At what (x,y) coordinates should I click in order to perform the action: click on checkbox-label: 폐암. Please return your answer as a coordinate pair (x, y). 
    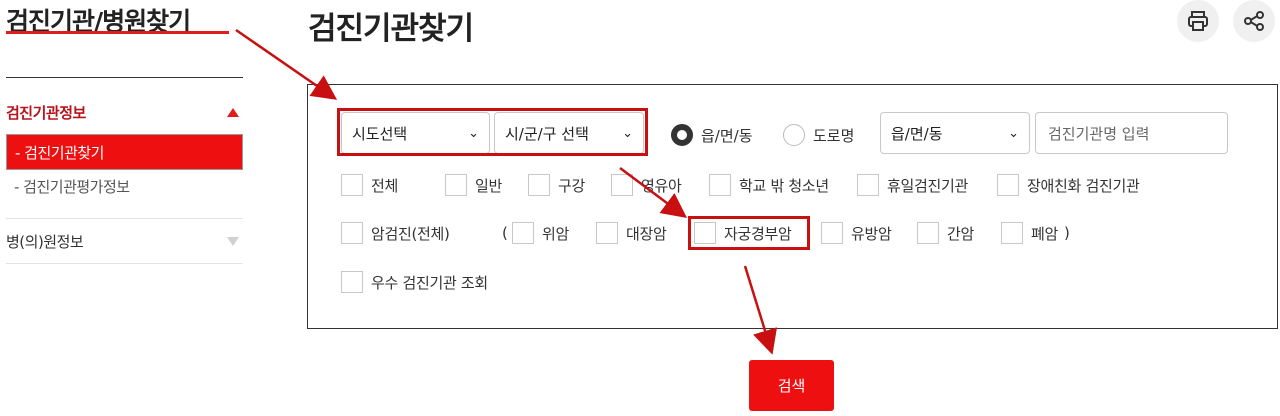
    Looking at the image, I should click on (1045, 233).